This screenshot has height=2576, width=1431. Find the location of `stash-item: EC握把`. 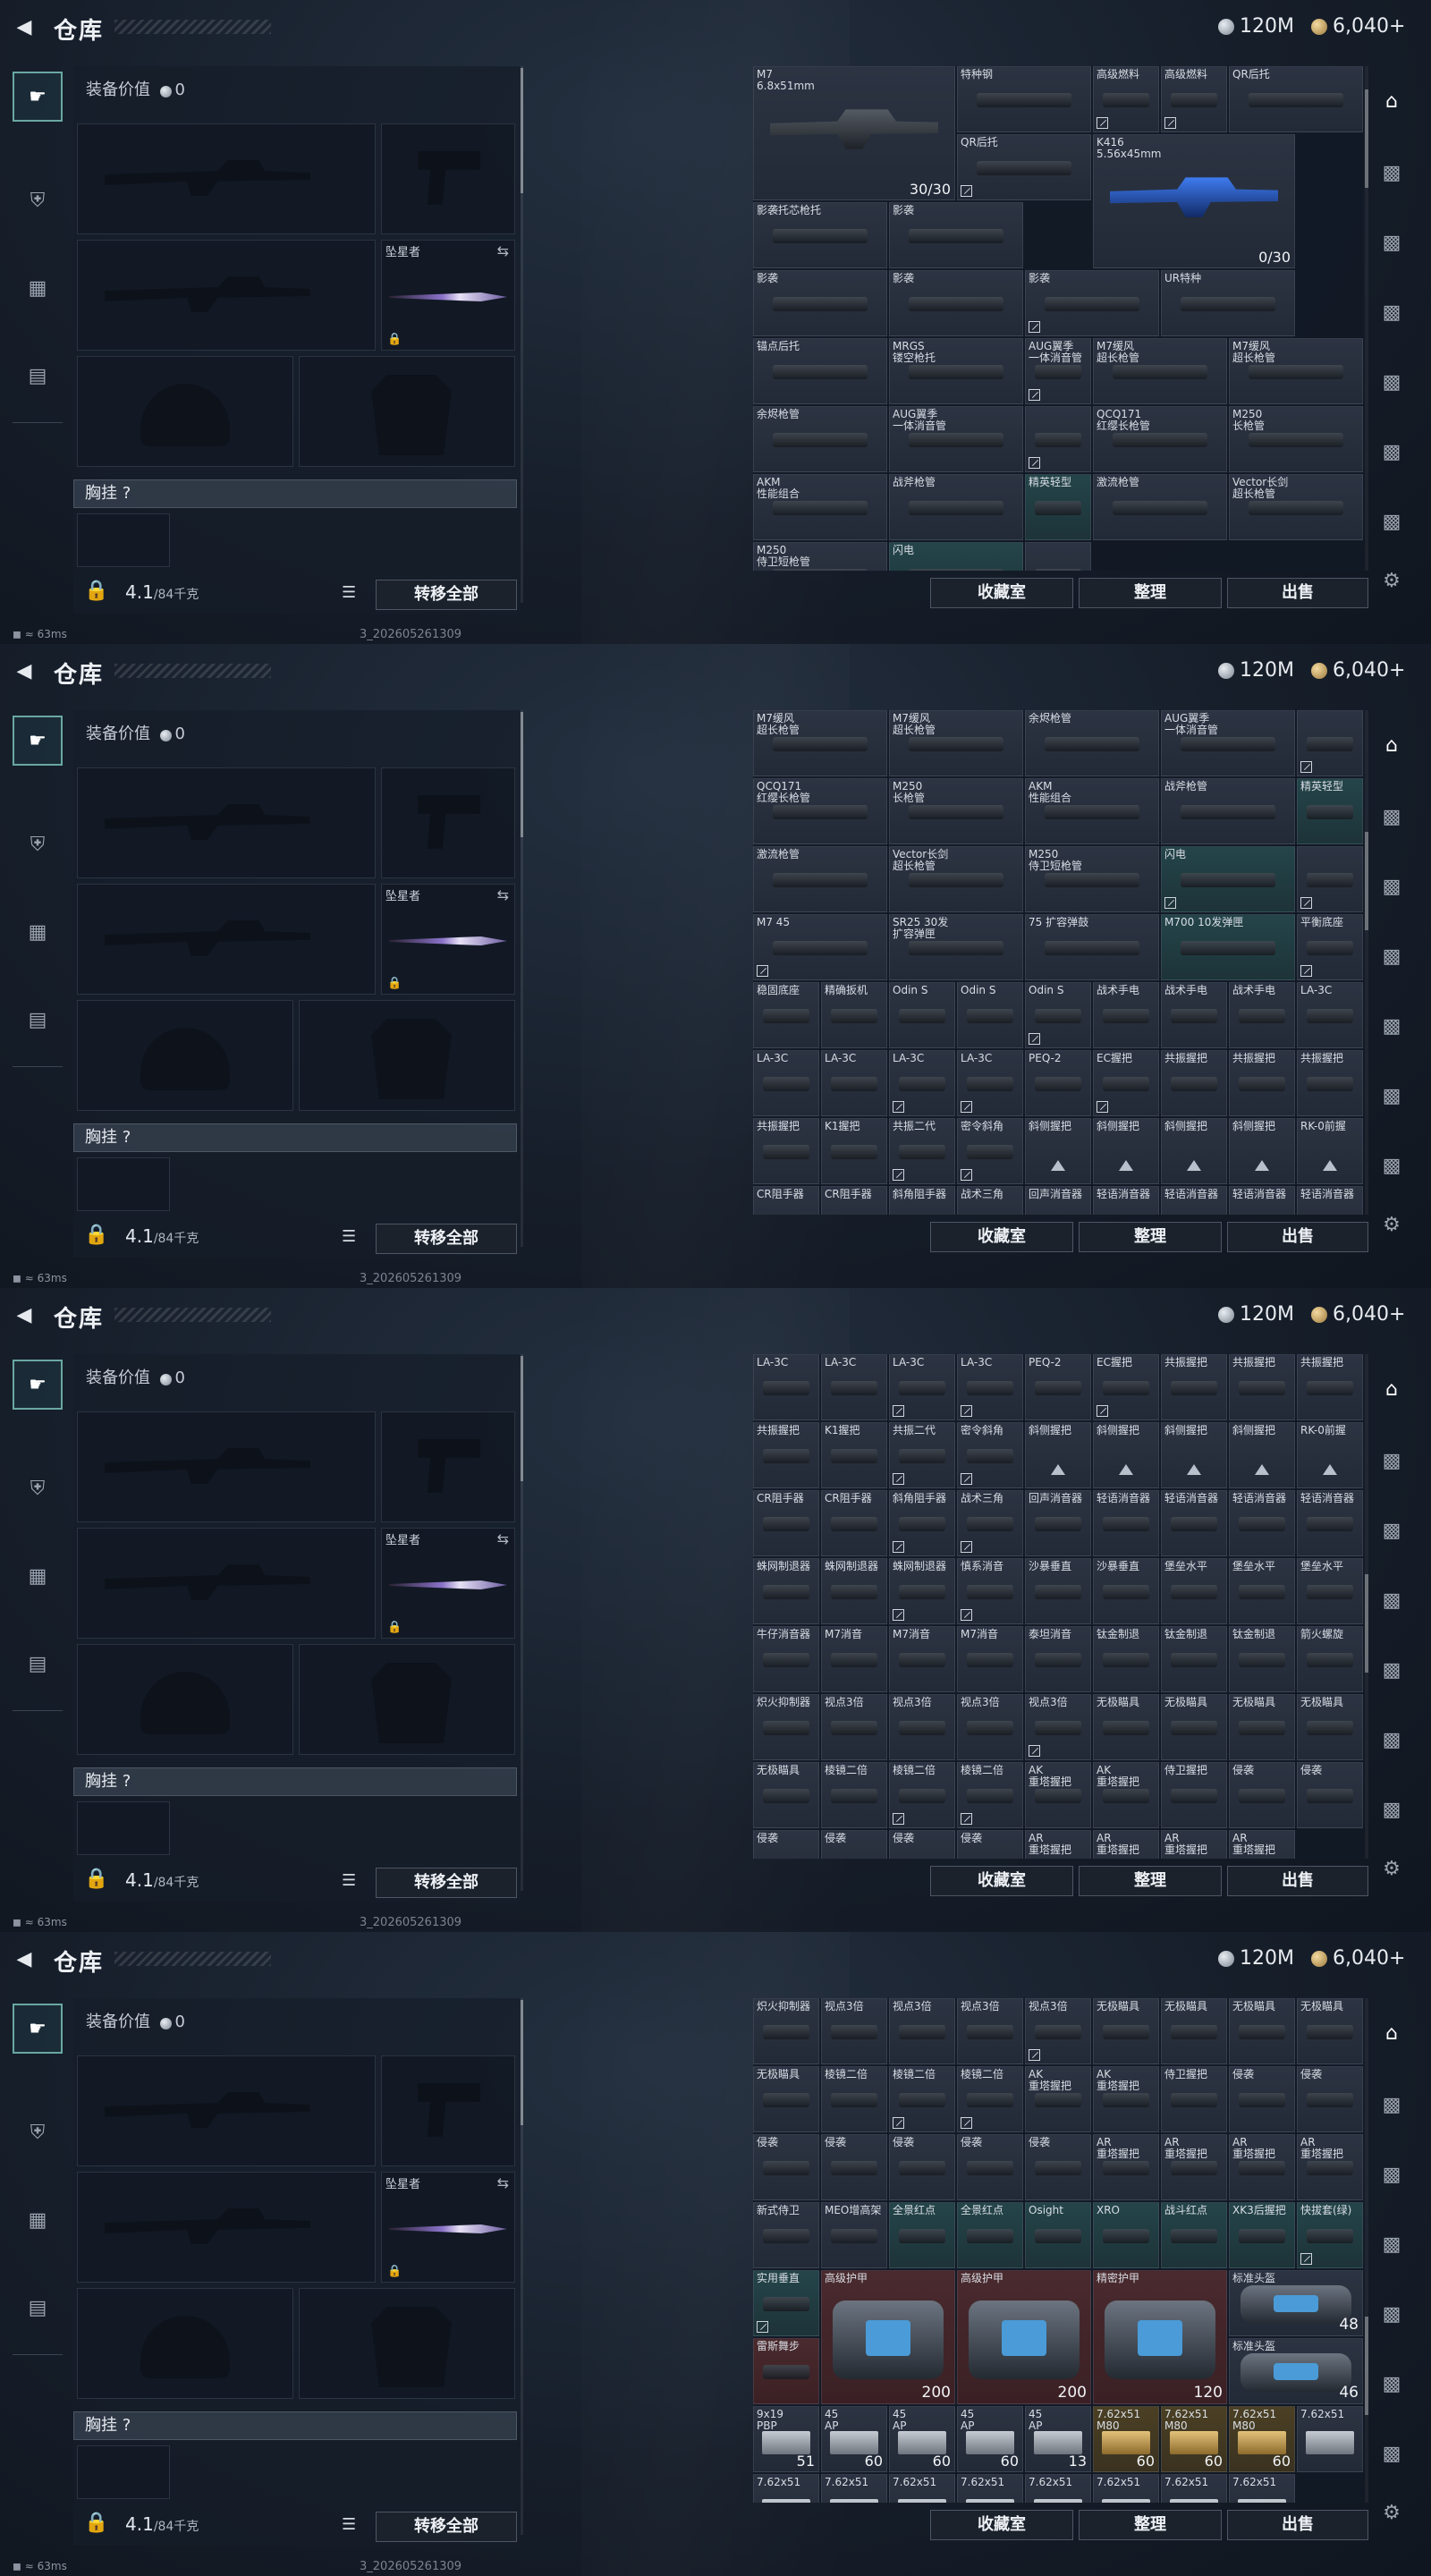

stash-item: EC握把 is located at coordinates (1126, 1083).